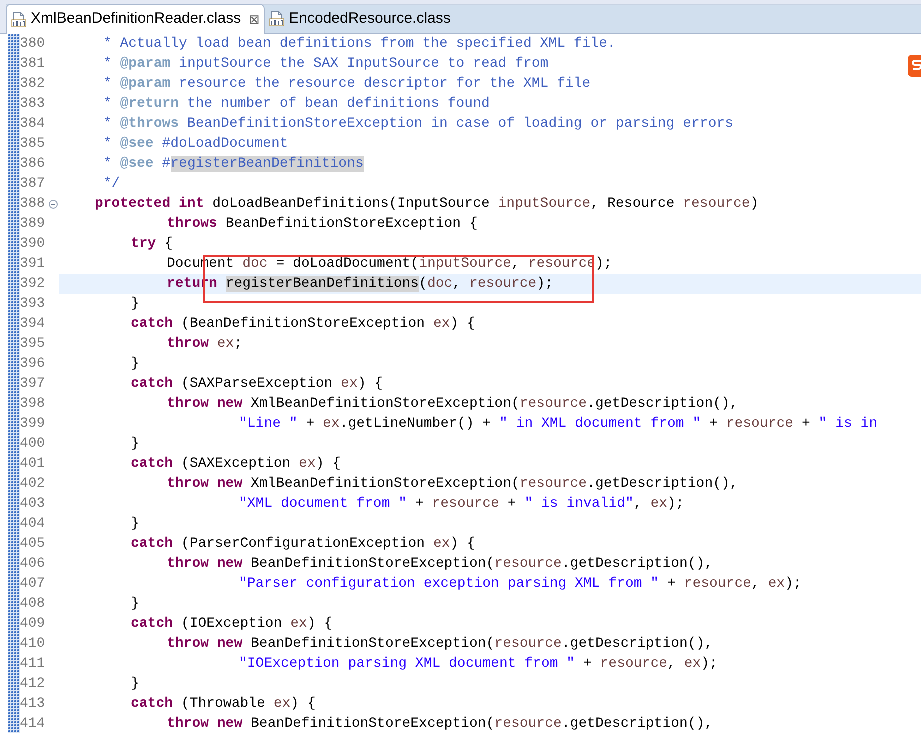 This screenshot has width=921, height=733. What do you see at coordinates (33, 704) in the screenshot?
I see `line-number: 413` at bounding box center [33, 704].